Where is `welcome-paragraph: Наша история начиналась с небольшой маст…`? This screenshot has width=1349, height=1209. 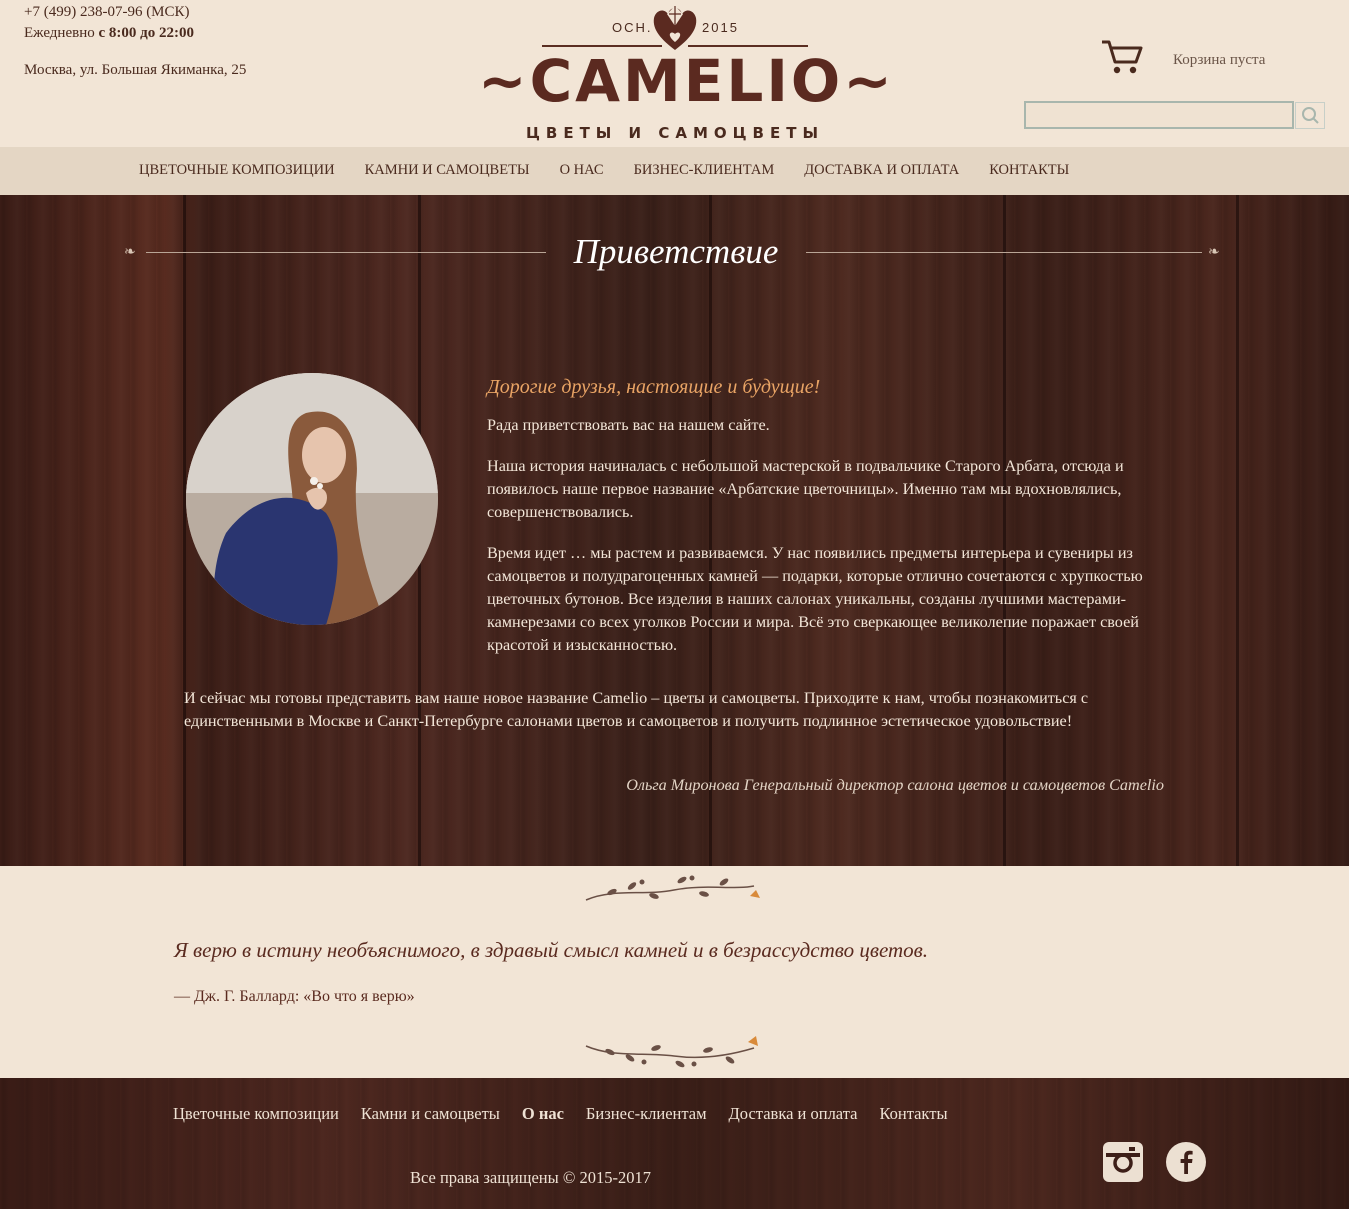
welcome-paragraph: Наша история начиналась с небольшой маст… is located at coordinates (805, 489).